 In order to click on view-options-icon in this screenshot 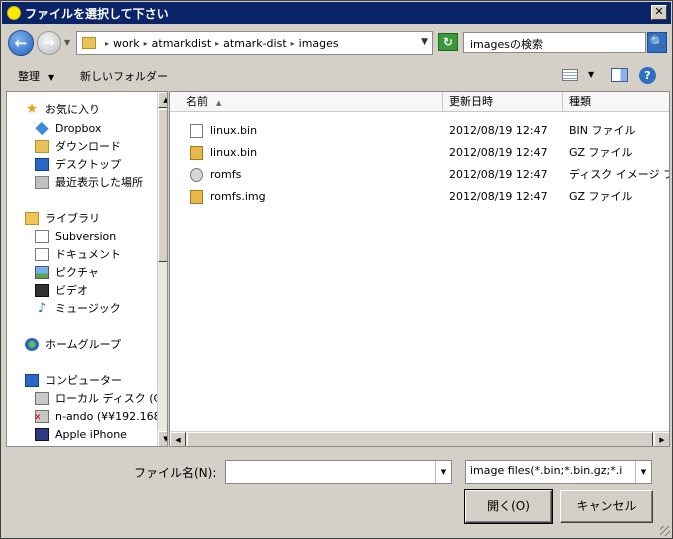, I will do `click(570, 75)`.